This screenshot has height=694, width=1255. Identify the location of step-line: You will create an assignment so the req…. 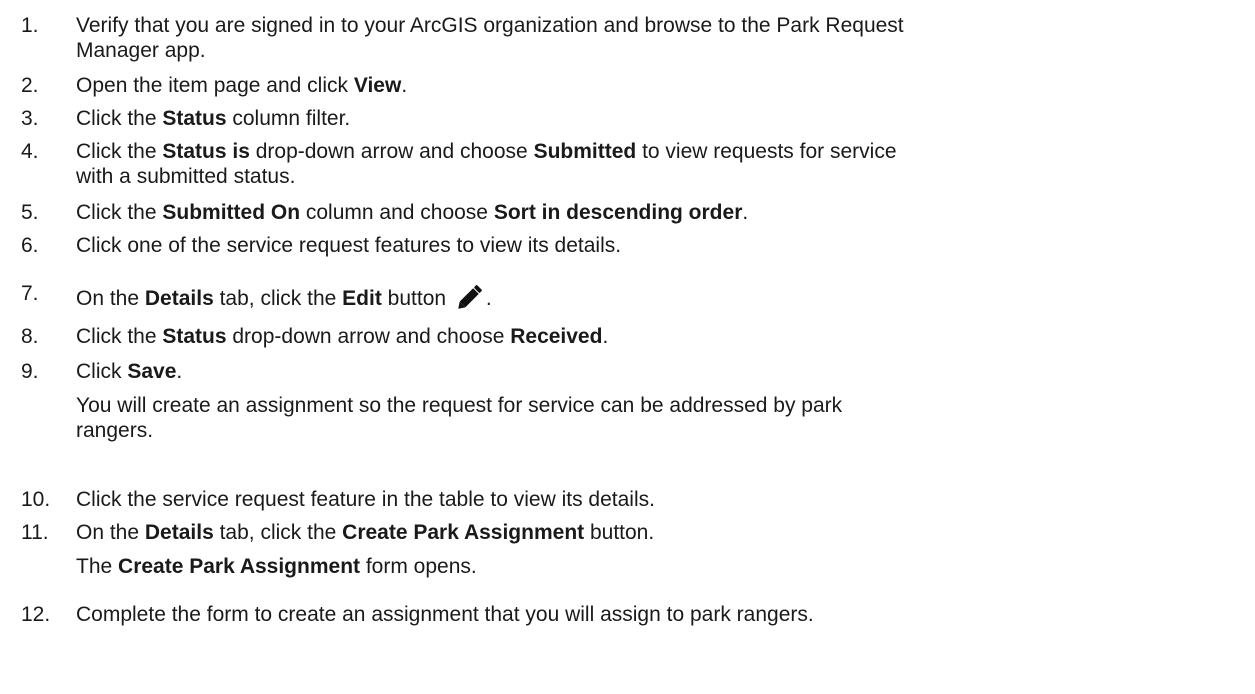
(661, 405).